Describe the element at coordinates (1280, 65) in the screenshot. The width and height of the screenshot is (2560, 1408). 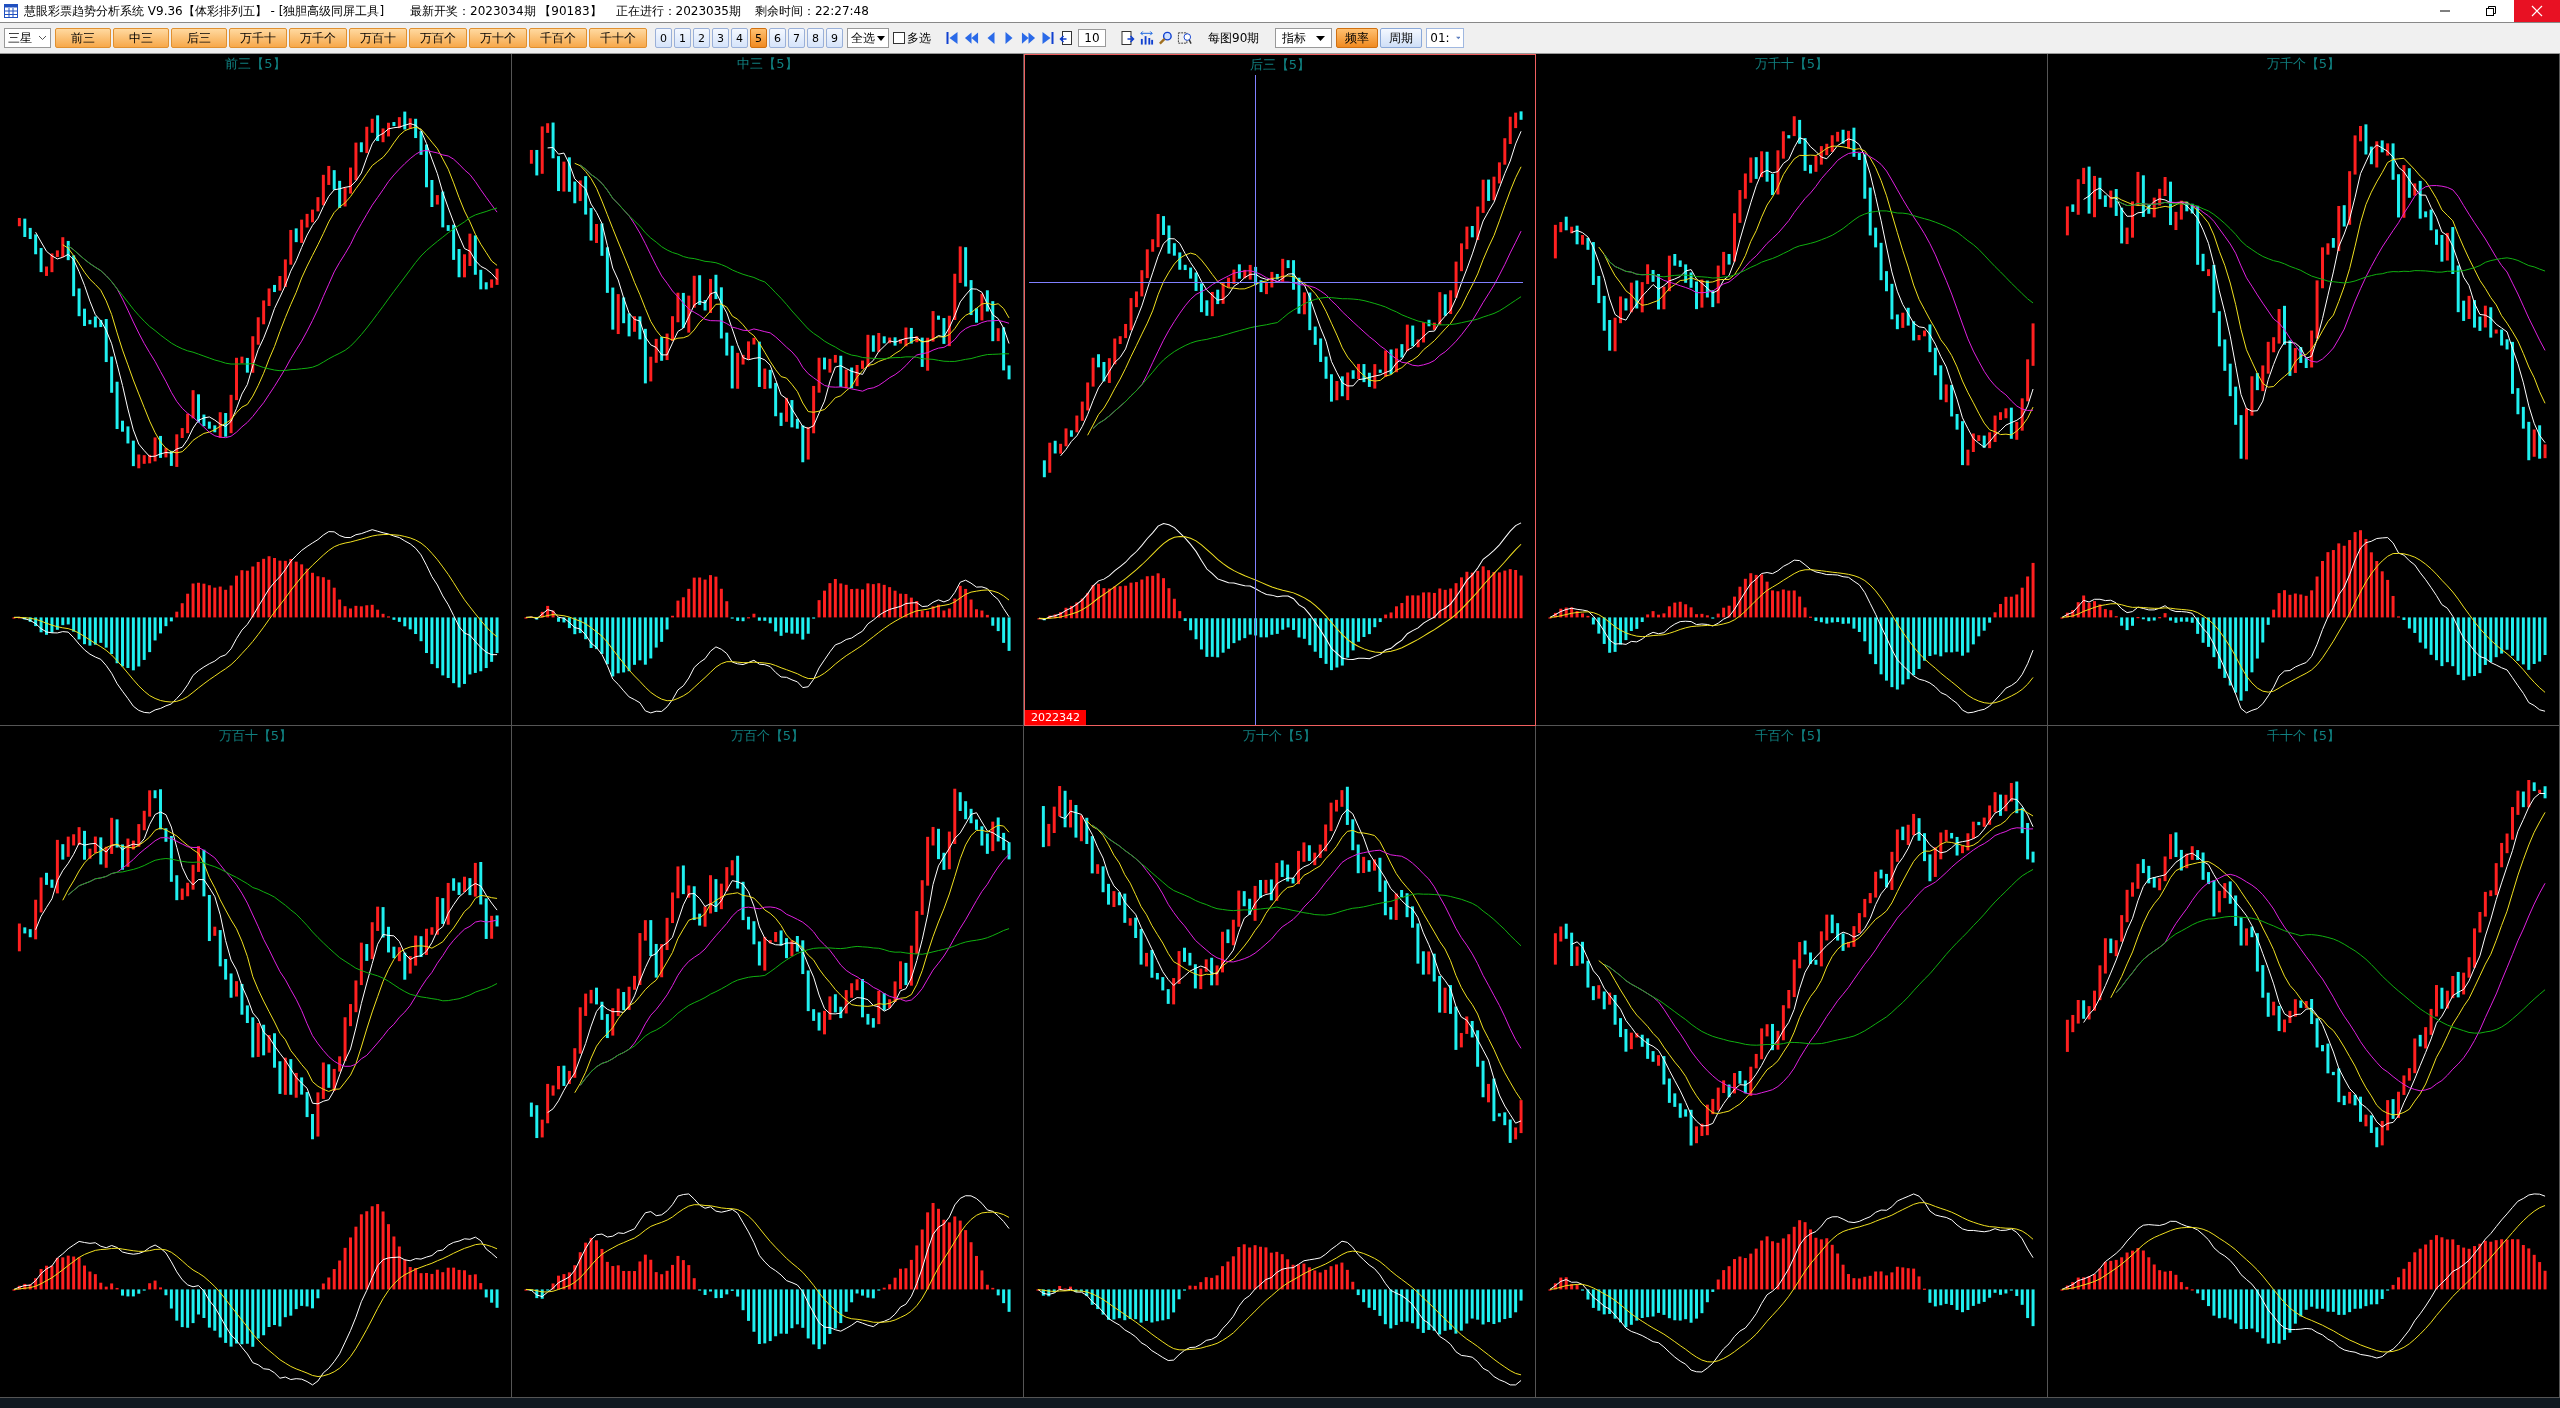
I see `panel-title: 后三【5】` at that location.